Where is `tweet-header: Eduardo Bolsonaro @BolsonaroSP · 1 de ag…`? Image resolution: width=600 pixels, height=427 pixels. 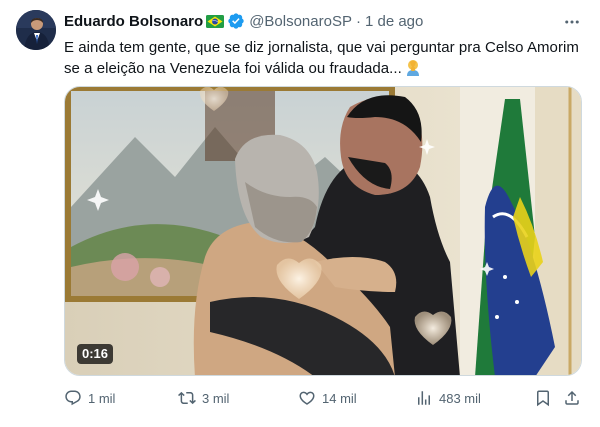 tweet-header: Eduardo Bolsonaro @BolsonaroSP · 1 de ag… is located at coordinates (243, 21).